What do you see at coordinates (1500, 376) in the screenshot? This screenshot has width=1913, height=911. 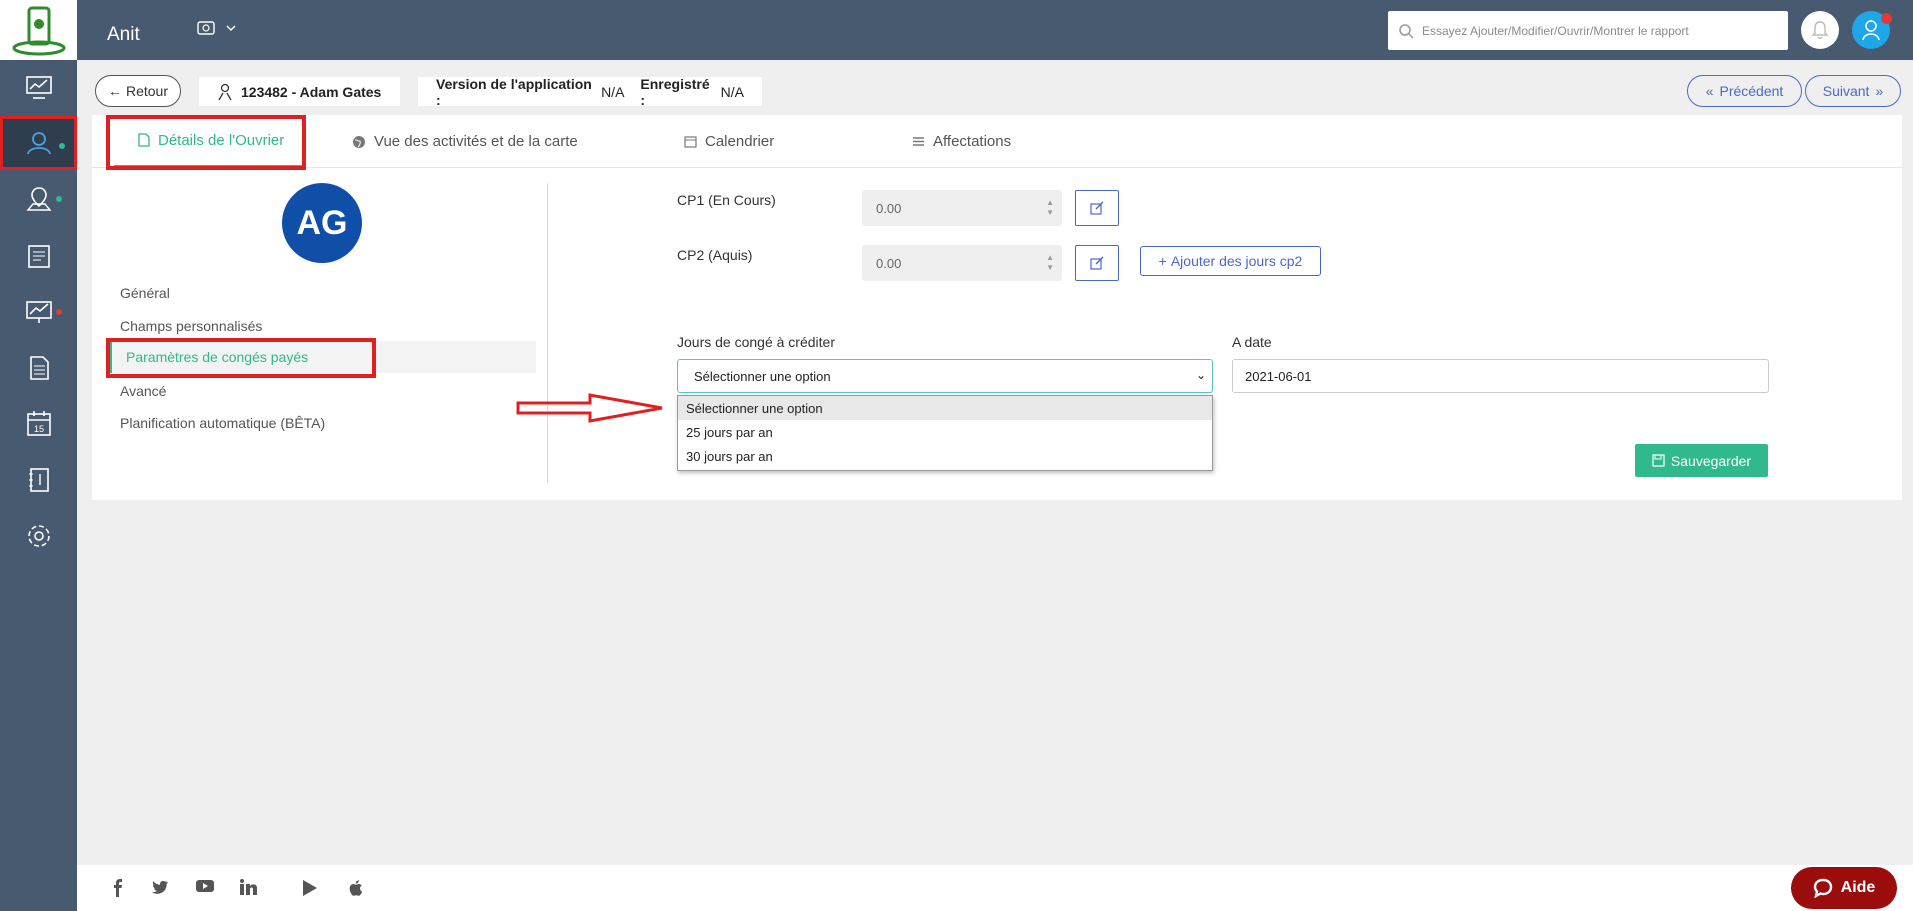 I see `date-input: 2021-06-01` at bounding box center [1500, 376].